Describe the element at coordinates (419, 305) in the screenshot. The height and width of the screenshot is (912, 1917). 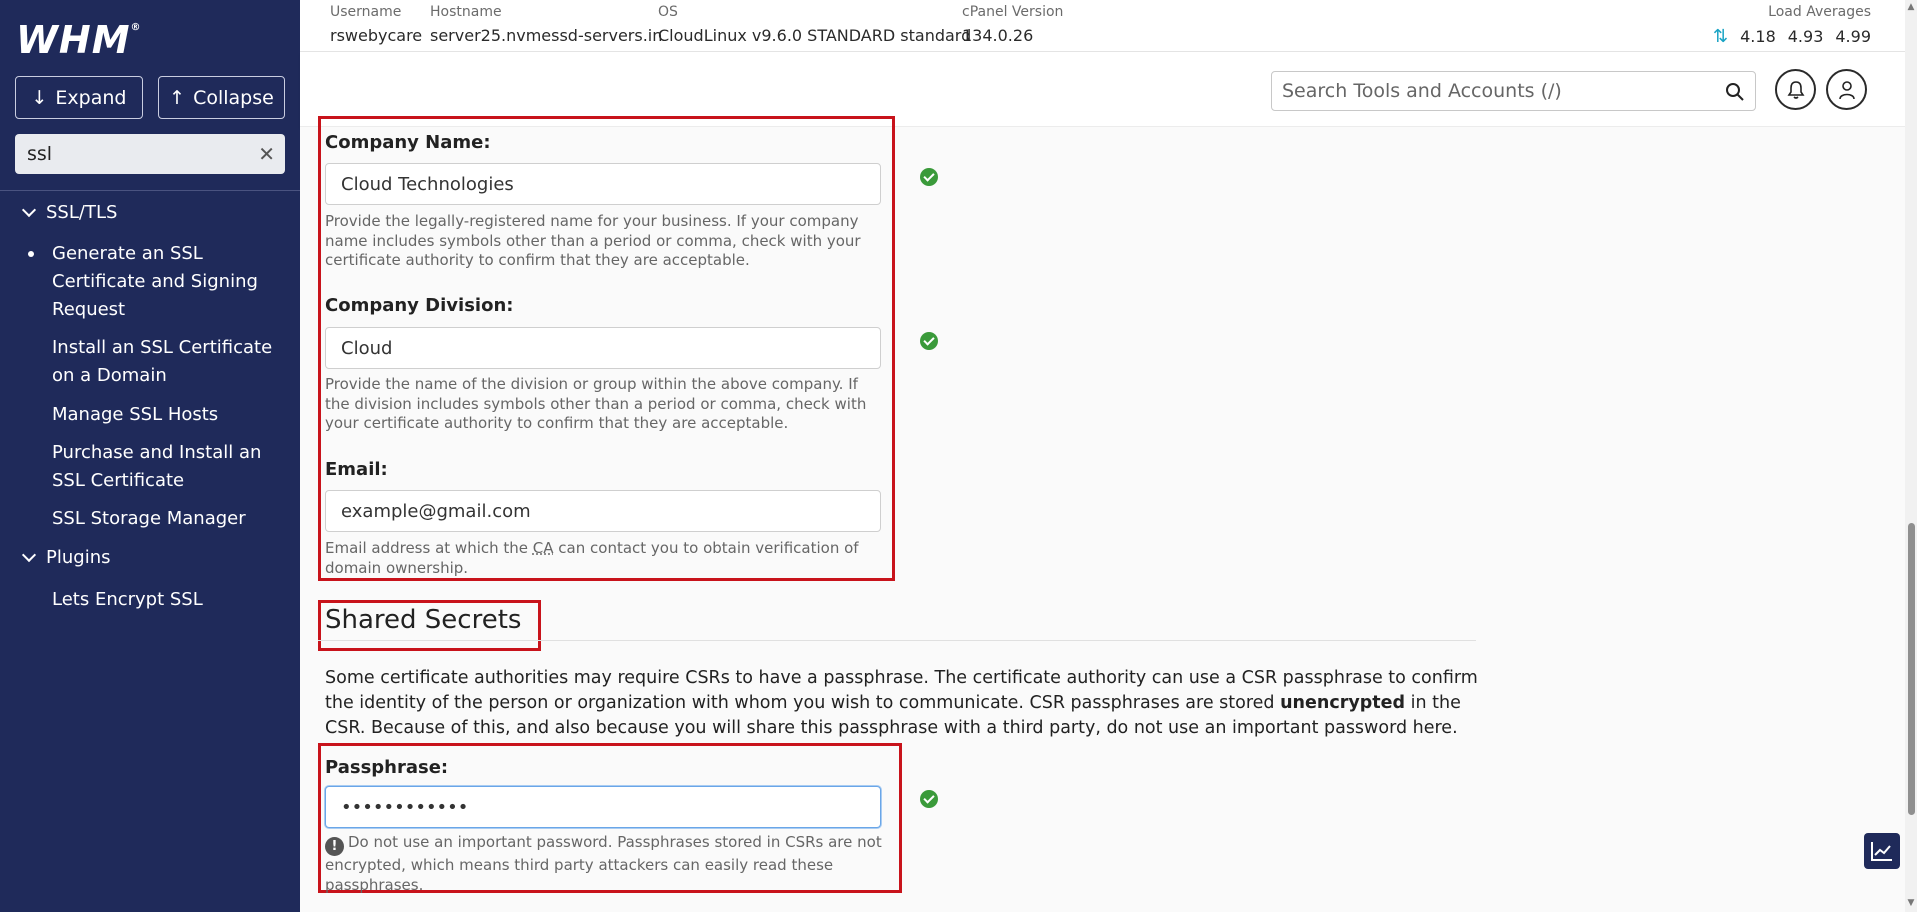
I see `company-division-label: Company Division:` at that location.